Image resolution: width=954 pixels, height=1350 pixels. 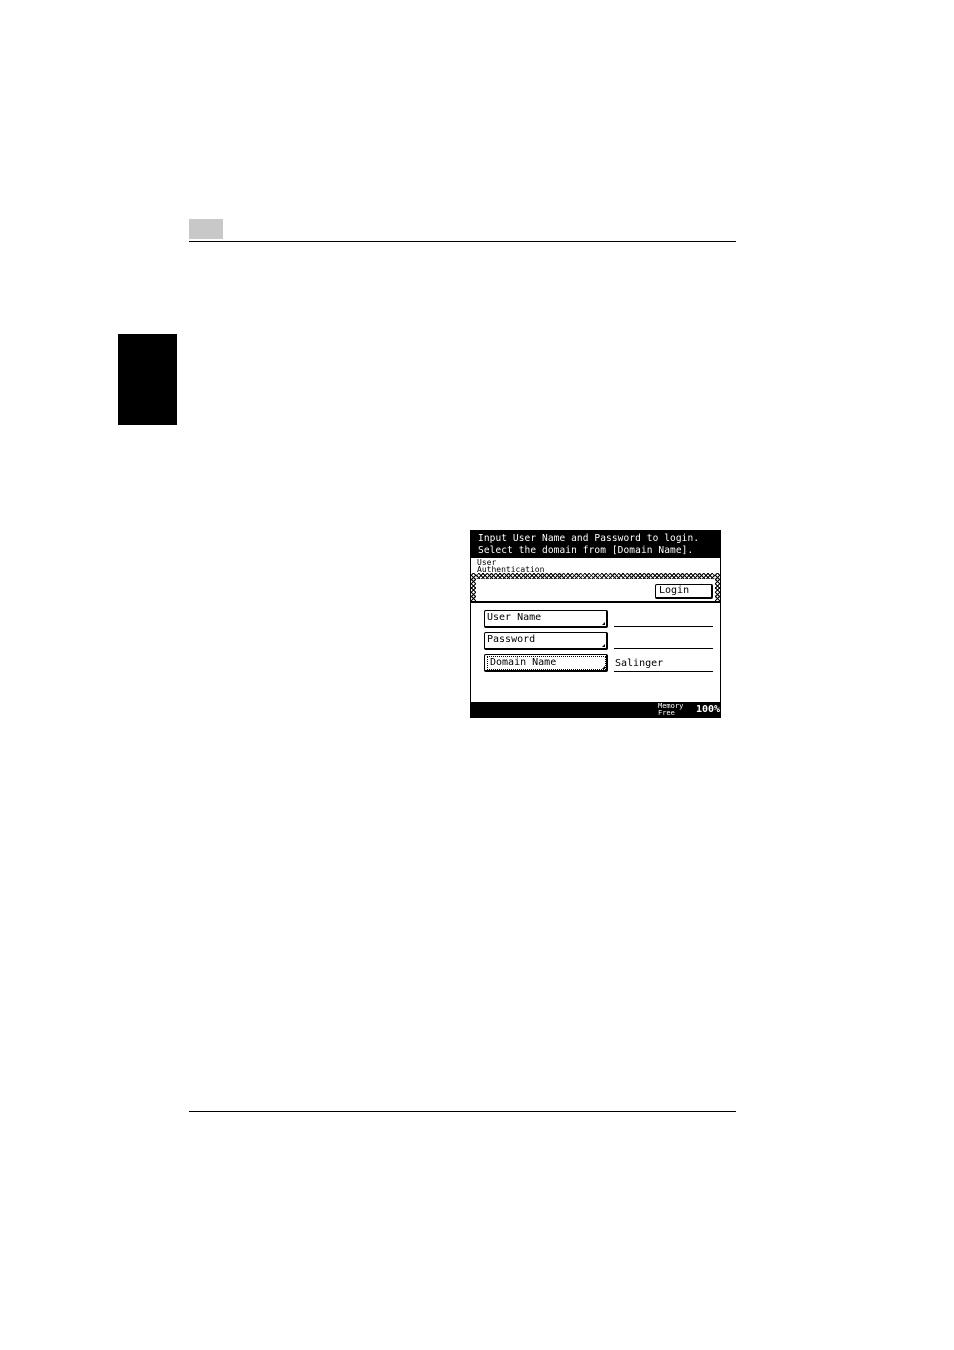 I want to click on user-name-value, so click(x=663, y=619).